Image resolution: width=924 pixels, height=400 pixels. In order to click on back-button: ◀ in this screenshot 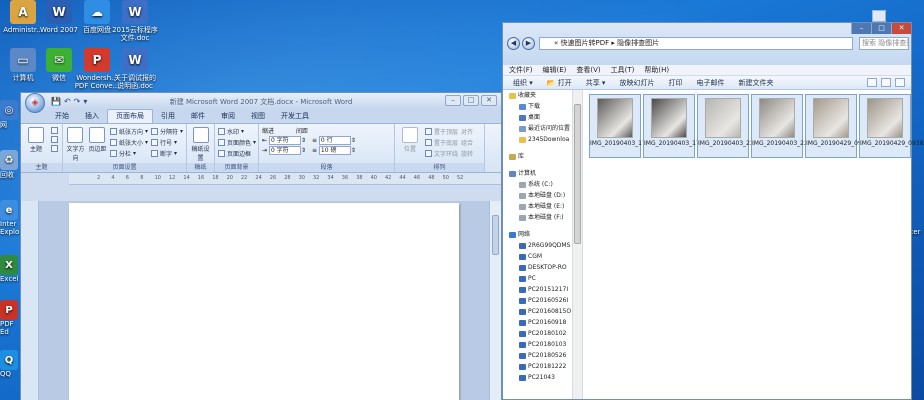, I will do `click(513, 43)`.